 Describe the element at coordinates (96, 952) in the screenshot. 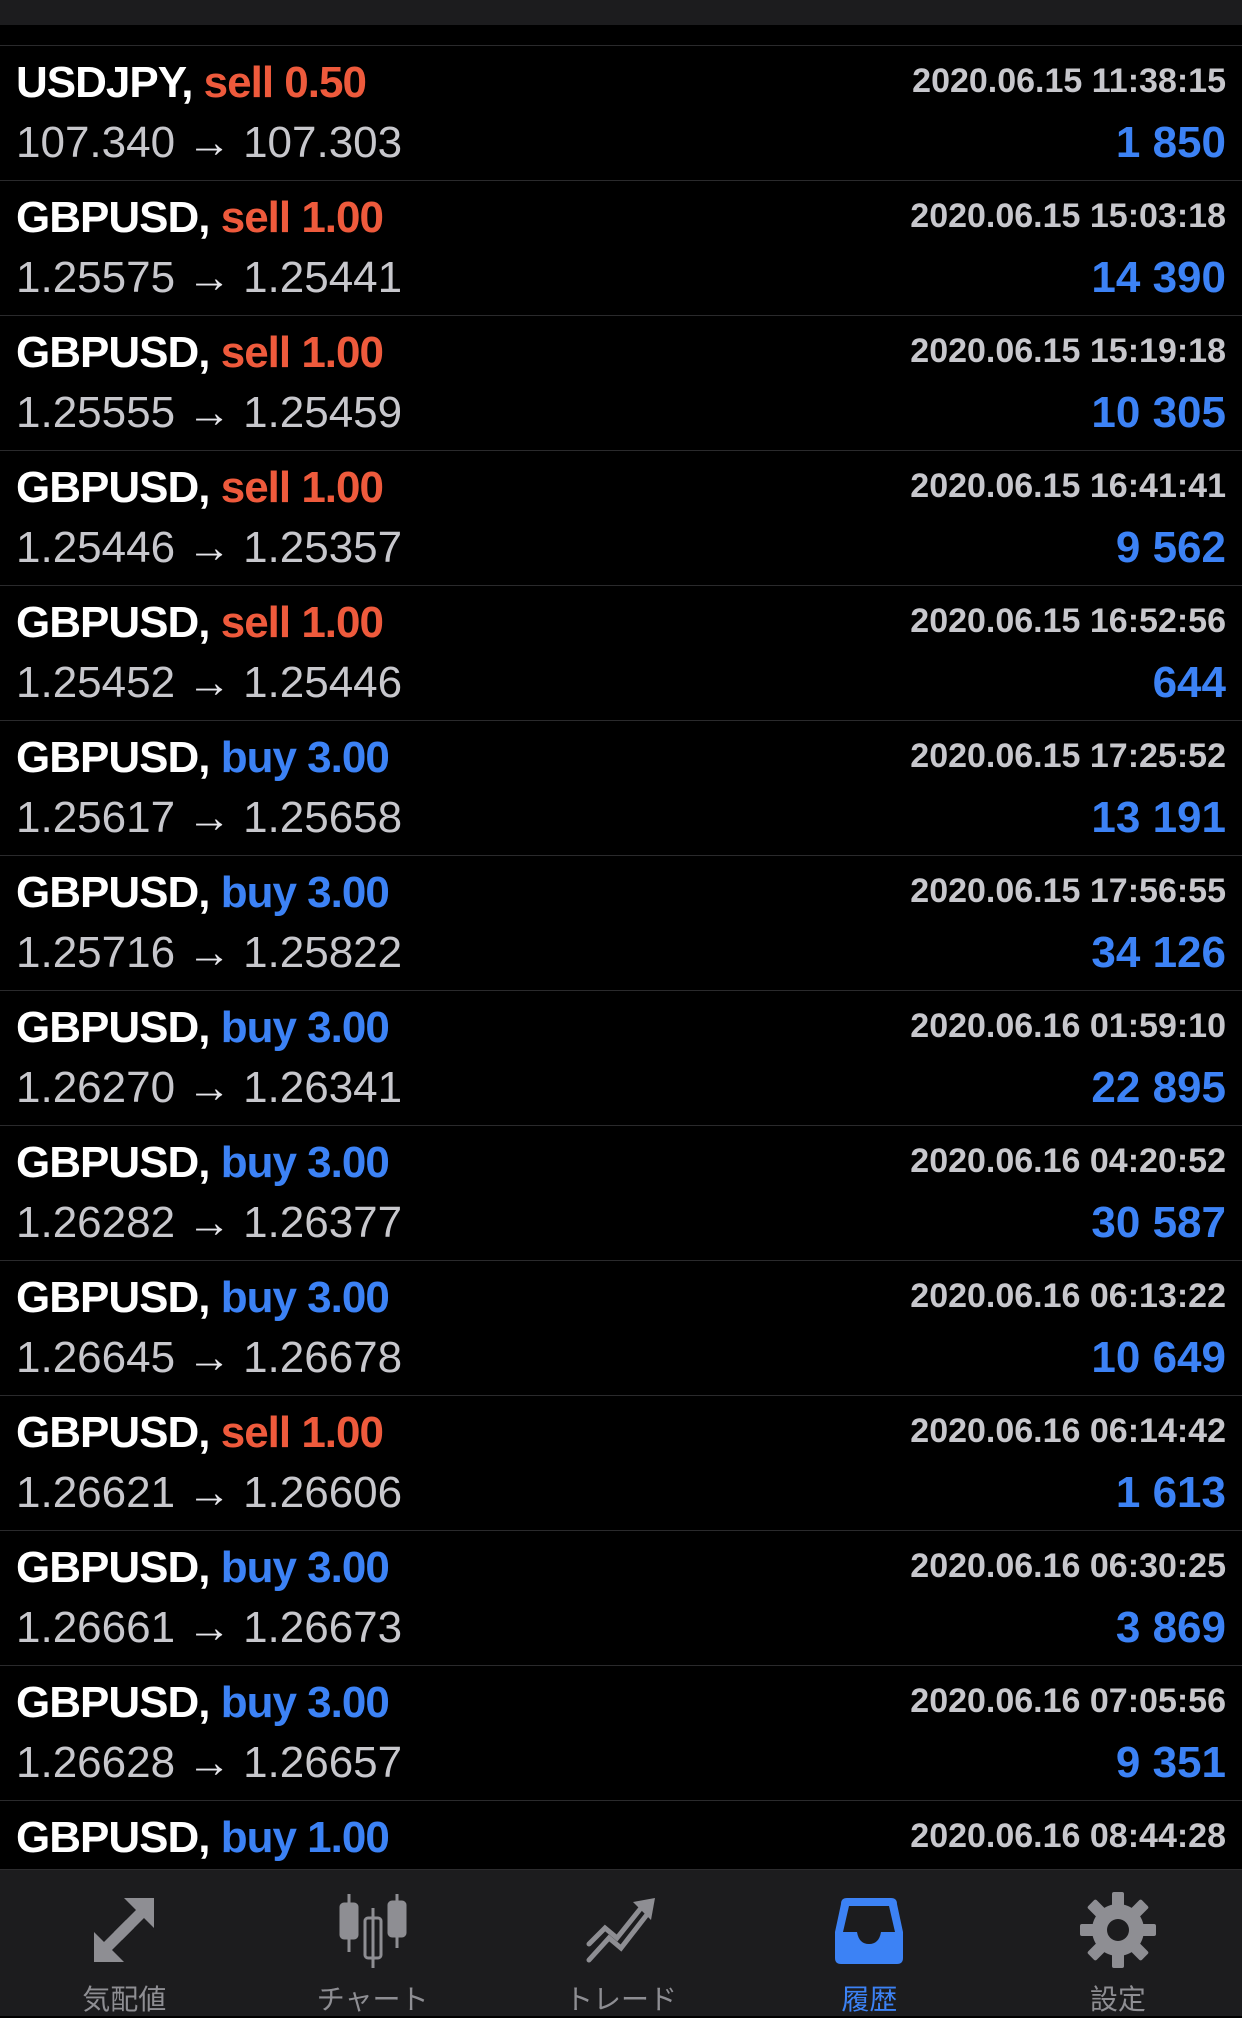

I see `open-price: 1.25716` at that location.